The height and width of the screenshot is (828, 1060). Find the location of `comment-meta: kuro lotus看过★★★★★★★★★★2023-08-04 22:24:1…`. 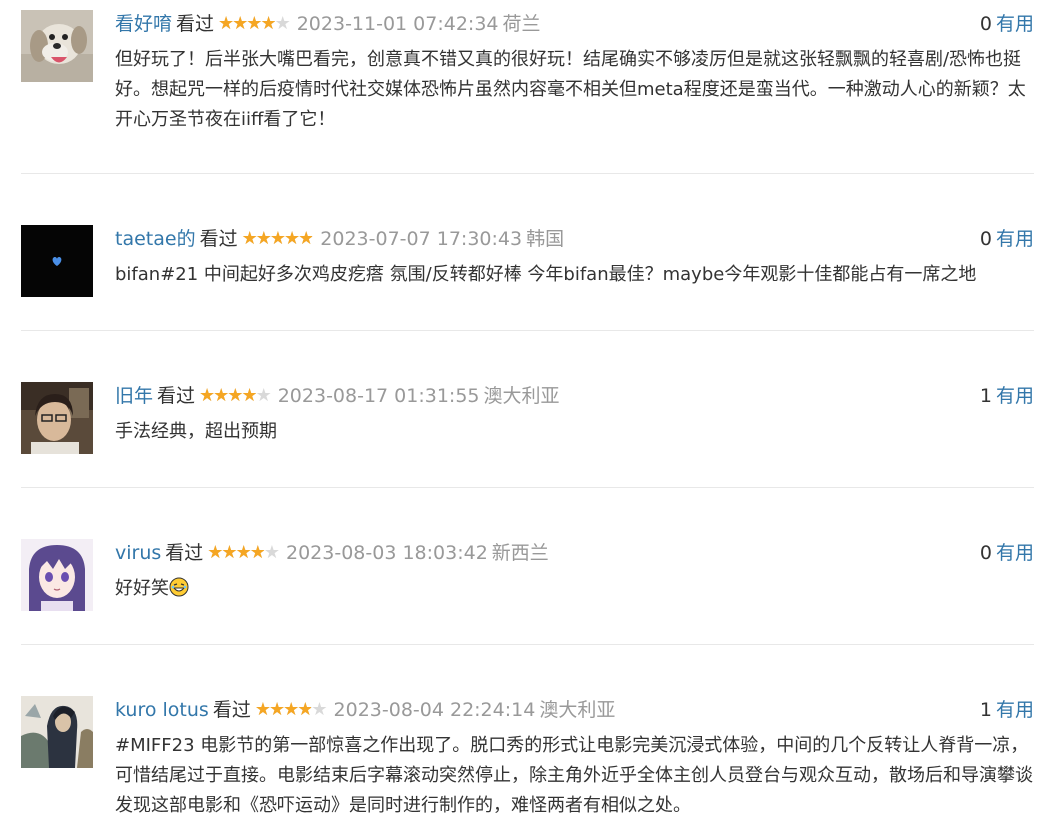

comment-meta: kuro lotus看过★★★★★★★★★★2023-08-04 22:24:1… is located at coordinates (365, 710).